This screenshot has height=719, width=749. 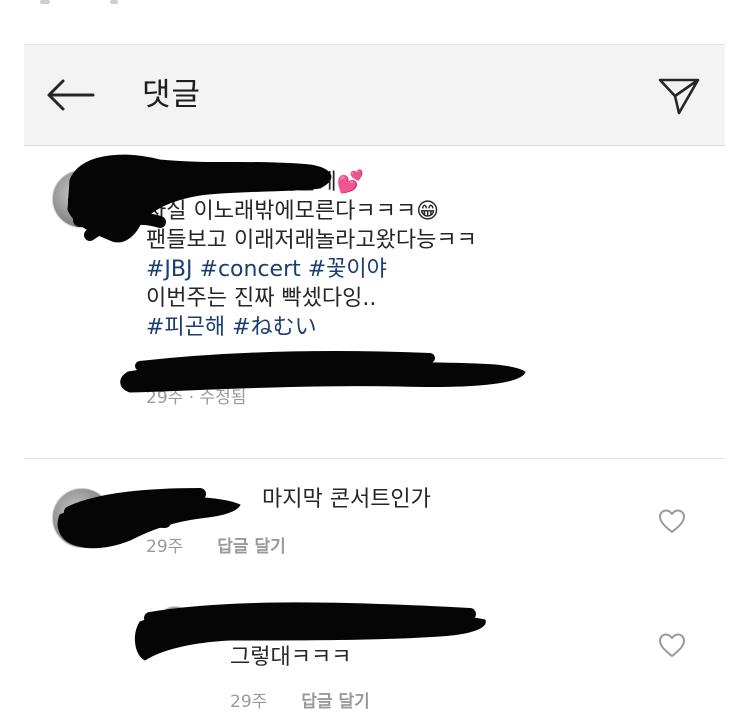 What do you see at coordinates (216, 544) in the screenshot?
I see `comment-meta: 29주 답글 달기` at bounding box center [216, 544].